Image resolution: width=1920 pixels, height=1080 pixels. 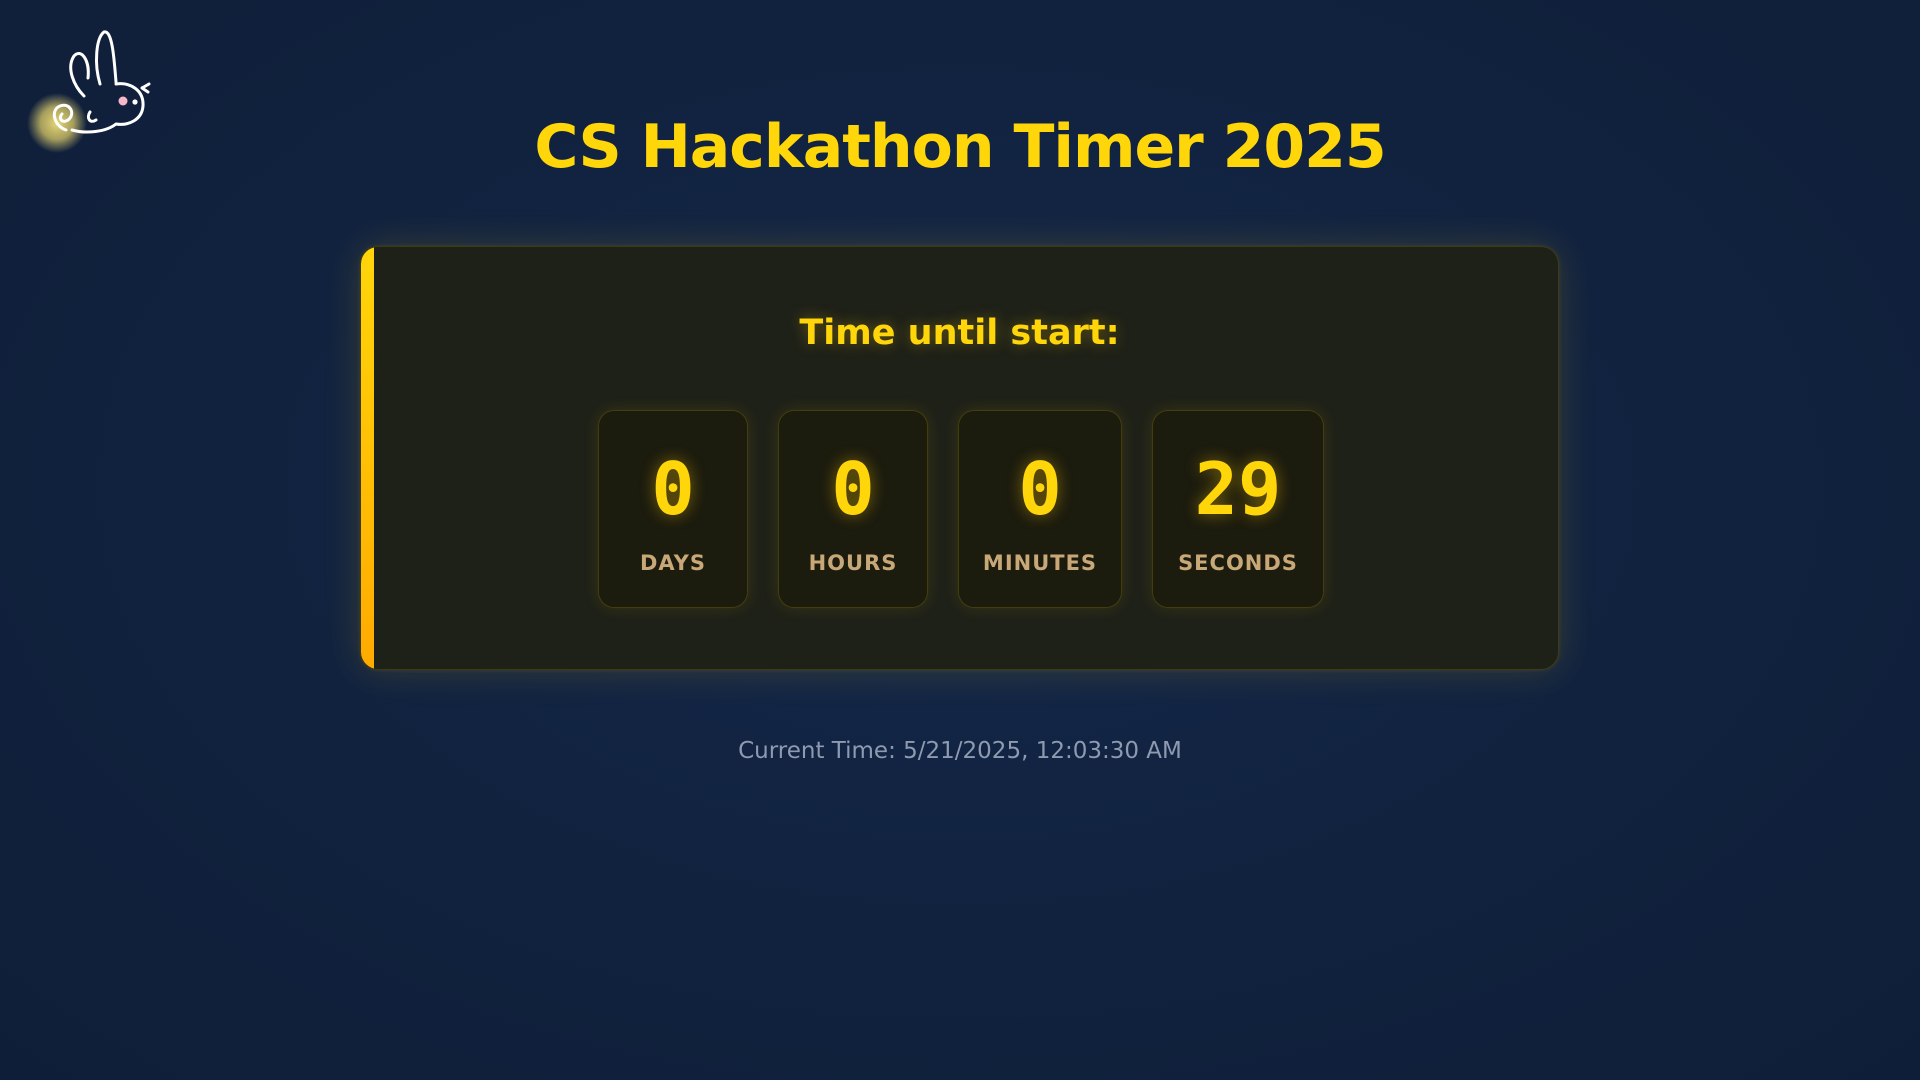 I want to click on hours-label: HOURS, so click(x=853, y=563).